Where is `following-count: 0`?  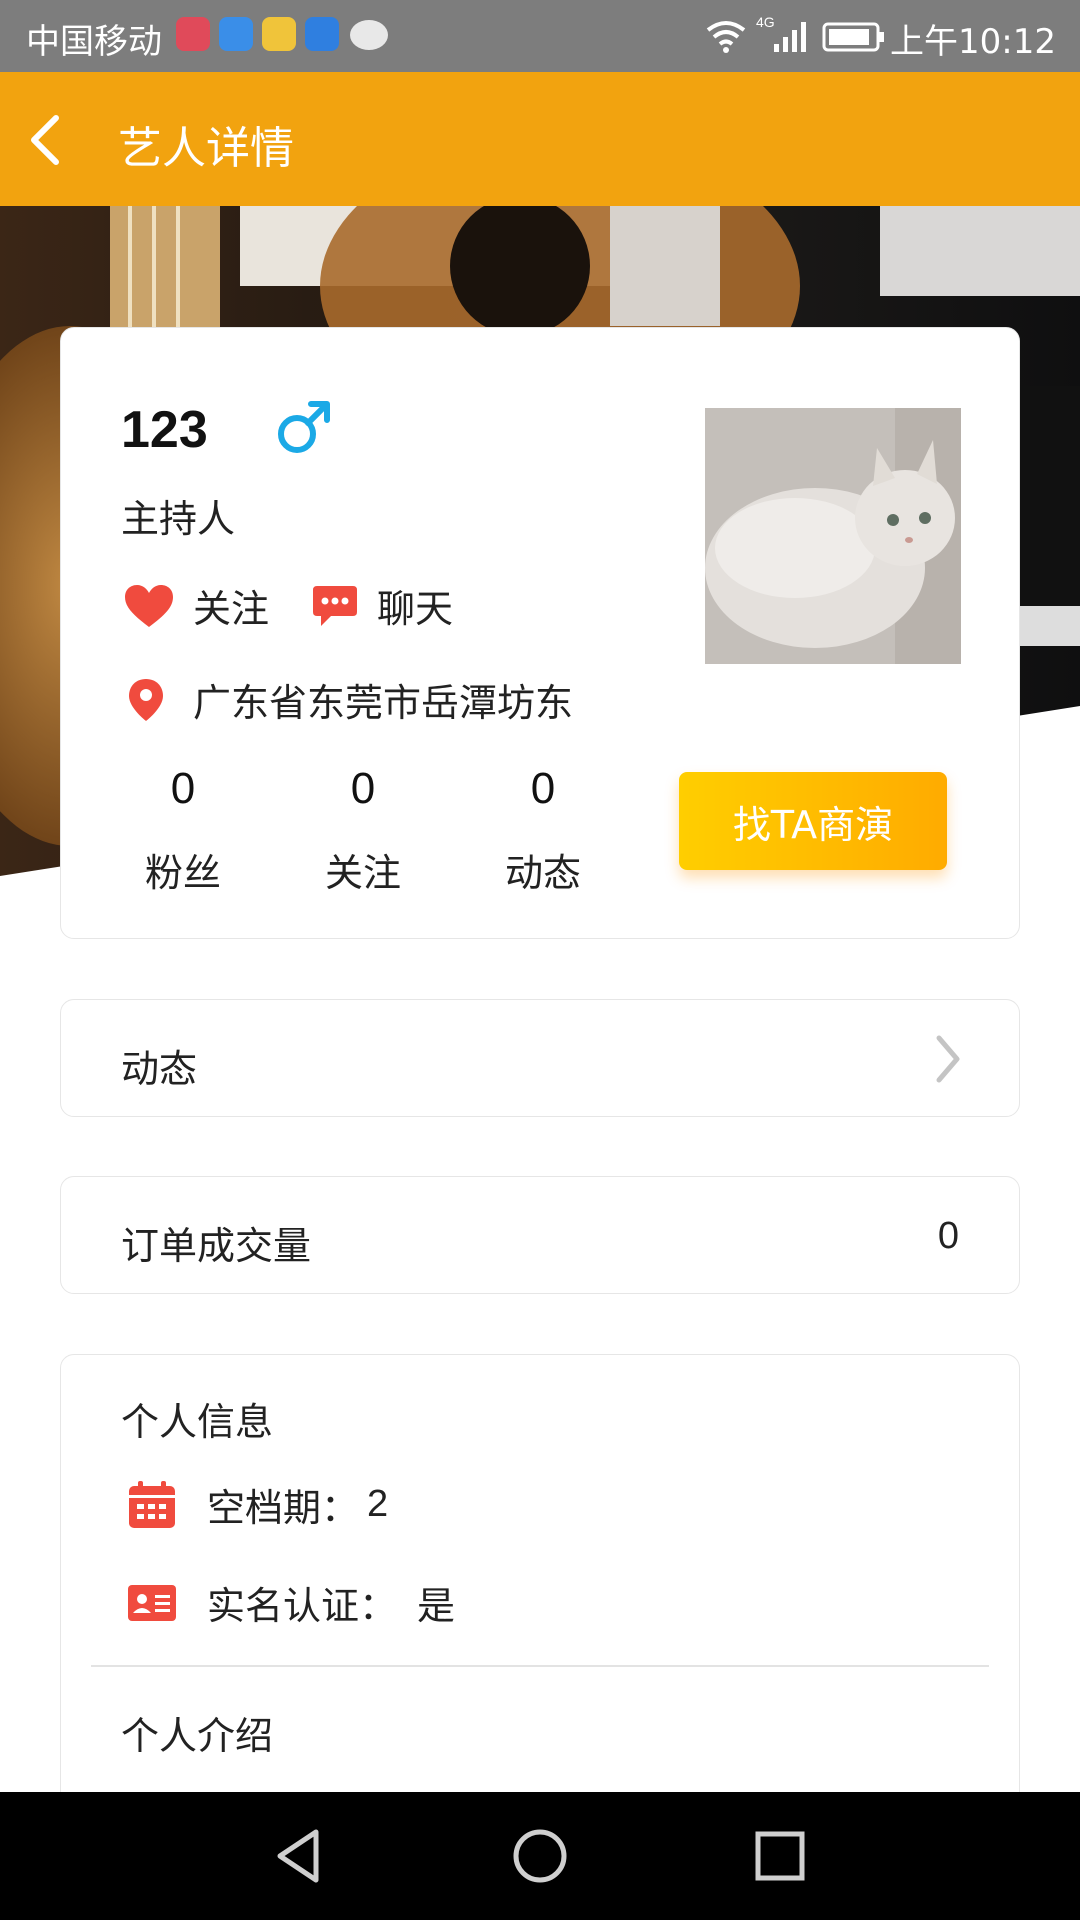
following-count: 0 is located at coordinates (363, 788).